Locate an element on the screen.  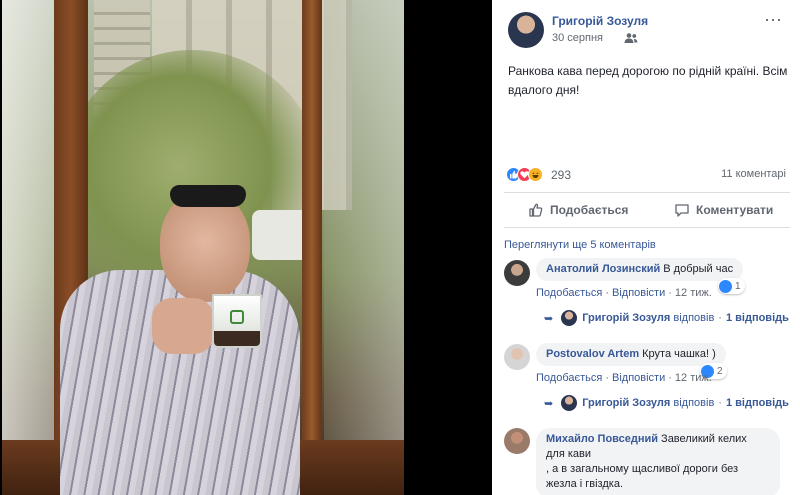
more-options-icon: ⋯ is located at coordinates (773, 20).